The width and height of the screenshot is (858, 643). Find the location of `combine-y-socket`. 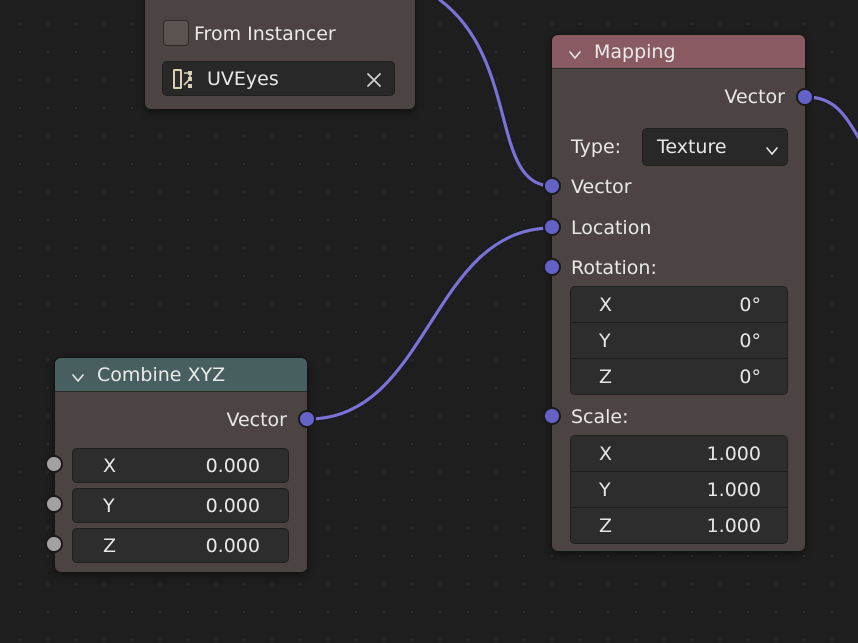

combine-y-socket is located at coordinates (54, 504).